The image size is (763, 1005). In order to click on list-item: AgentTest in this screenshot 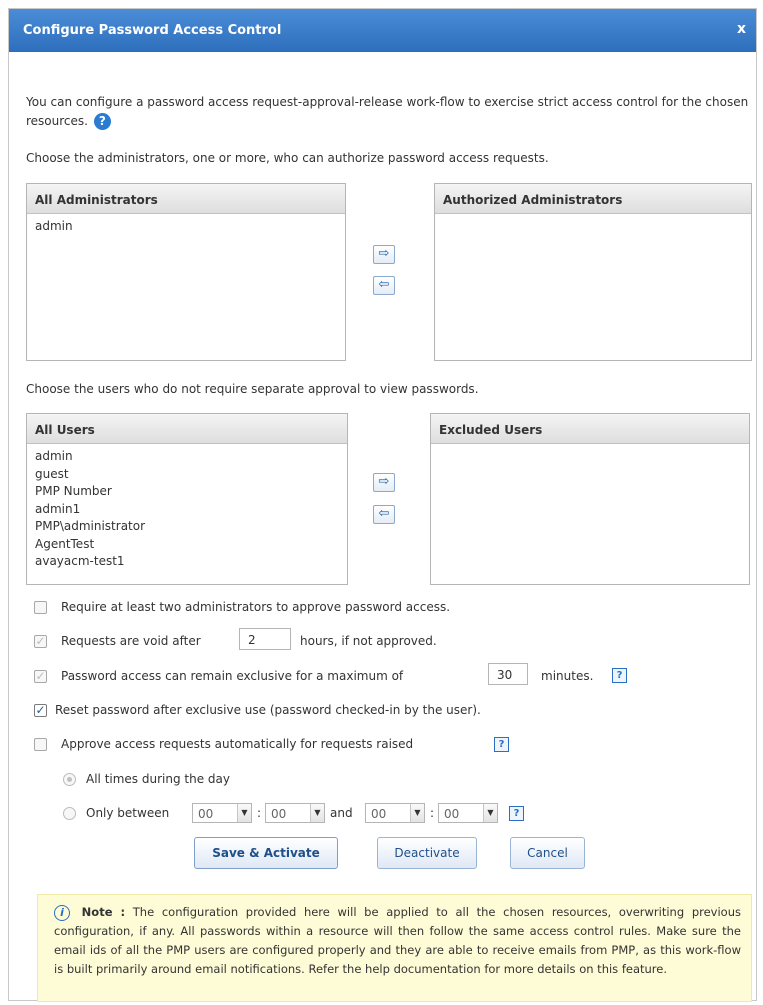, I will do `click(191, 545)`.